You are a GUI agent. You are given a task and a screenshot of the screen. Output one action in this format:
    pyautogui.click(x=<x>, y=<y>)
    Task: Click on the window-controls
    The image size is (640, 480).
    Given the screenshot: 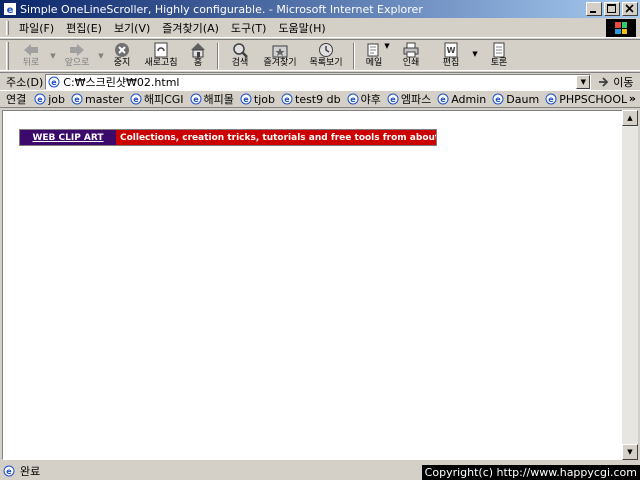 What is the action you would take?
    pyautogui.click(x=611, y=9)
    